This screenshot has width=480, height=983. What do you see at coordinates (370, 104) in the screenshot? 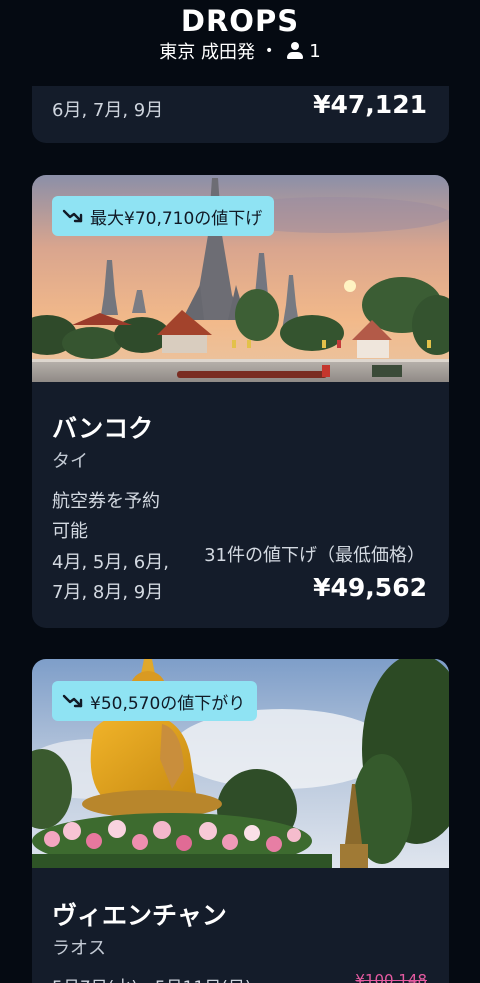
I see `deal-price: ¥47,121` at bounding box center [370, 104].